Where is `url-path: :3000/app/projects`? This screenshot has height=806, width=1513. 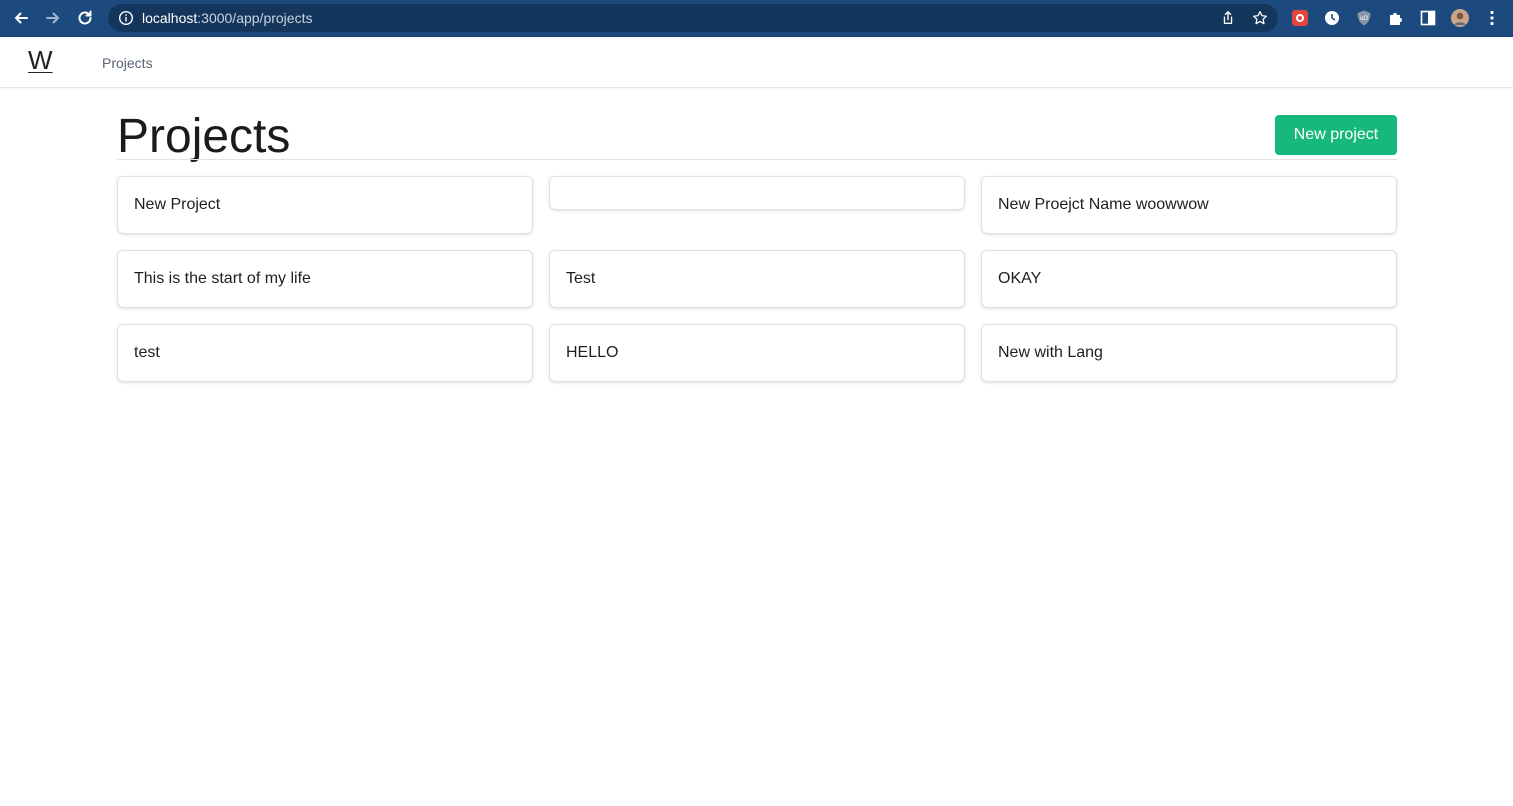
url-path: :3000/app/projects is located at coordinates (255, 18).